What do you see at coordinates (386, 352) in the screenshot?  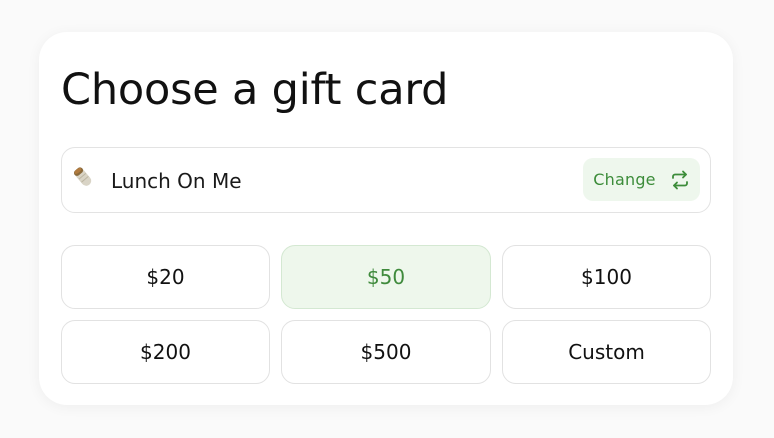 I see `amount-option-500: $500` at bounding box center [386, 352].